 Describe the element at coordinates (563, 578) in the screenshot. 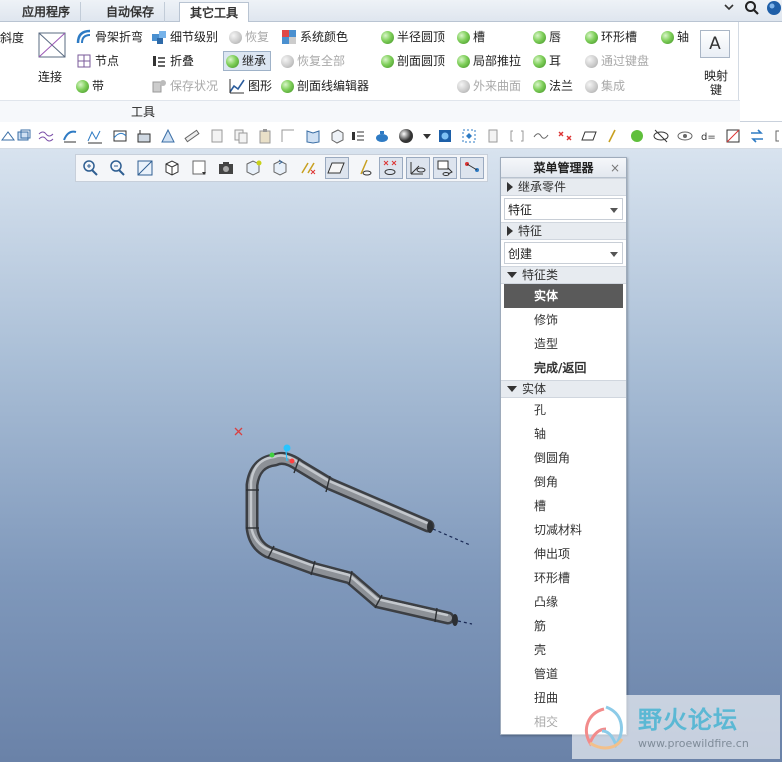

I see `menu-item-neck: 环形槽` at that location.